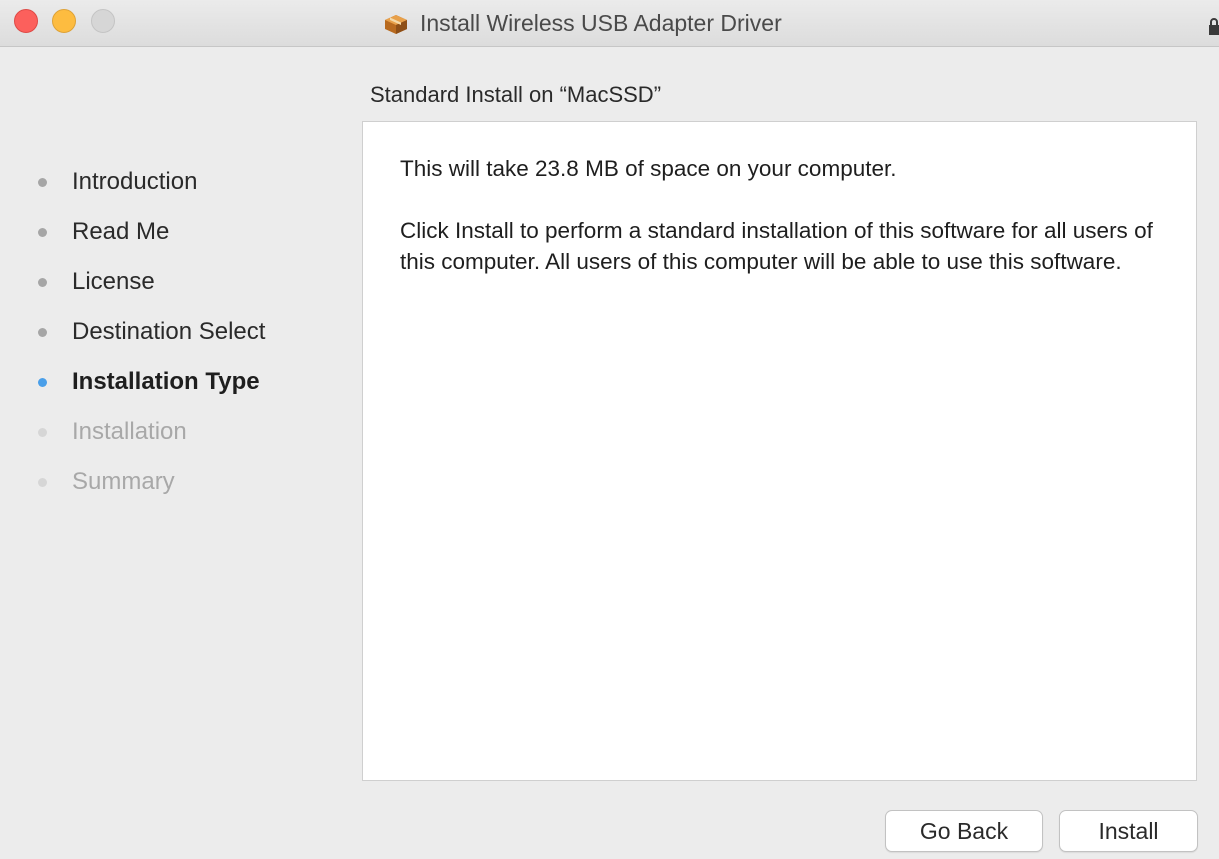 This screenshot has width=1219, height=859. Describe the element at coordinates (1128, 831) in the screenshot. I see `install-button: Install` at that location.